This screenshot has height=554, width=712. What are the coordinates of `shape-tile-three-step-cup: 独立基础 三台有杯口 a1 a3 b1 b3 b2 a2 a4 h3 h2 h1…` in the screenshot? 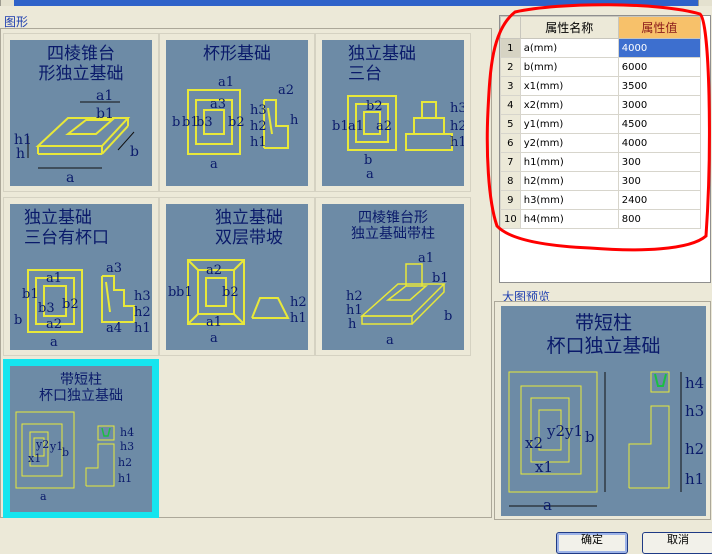 It's located at (81, 276).